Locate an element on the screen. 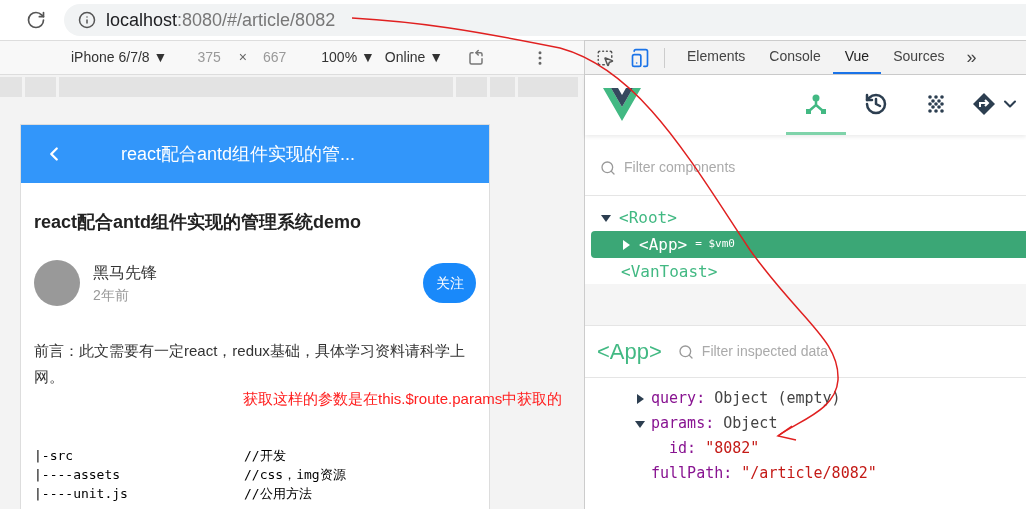 This screenshot has height=509, width=1026. vue-logo is located at coordinates (622, 105).